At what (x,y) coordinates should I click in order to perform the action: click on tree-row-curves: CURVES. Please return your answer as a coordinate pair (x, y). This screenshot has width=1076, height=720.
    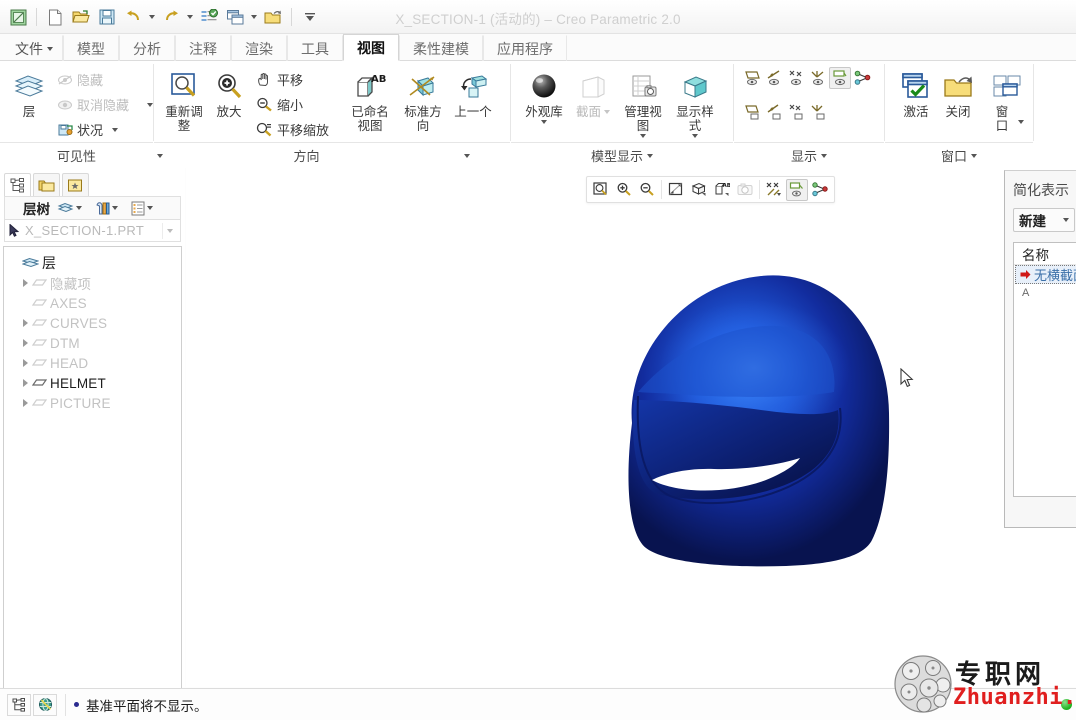
    Looking at the image, I should click on (92, 323).